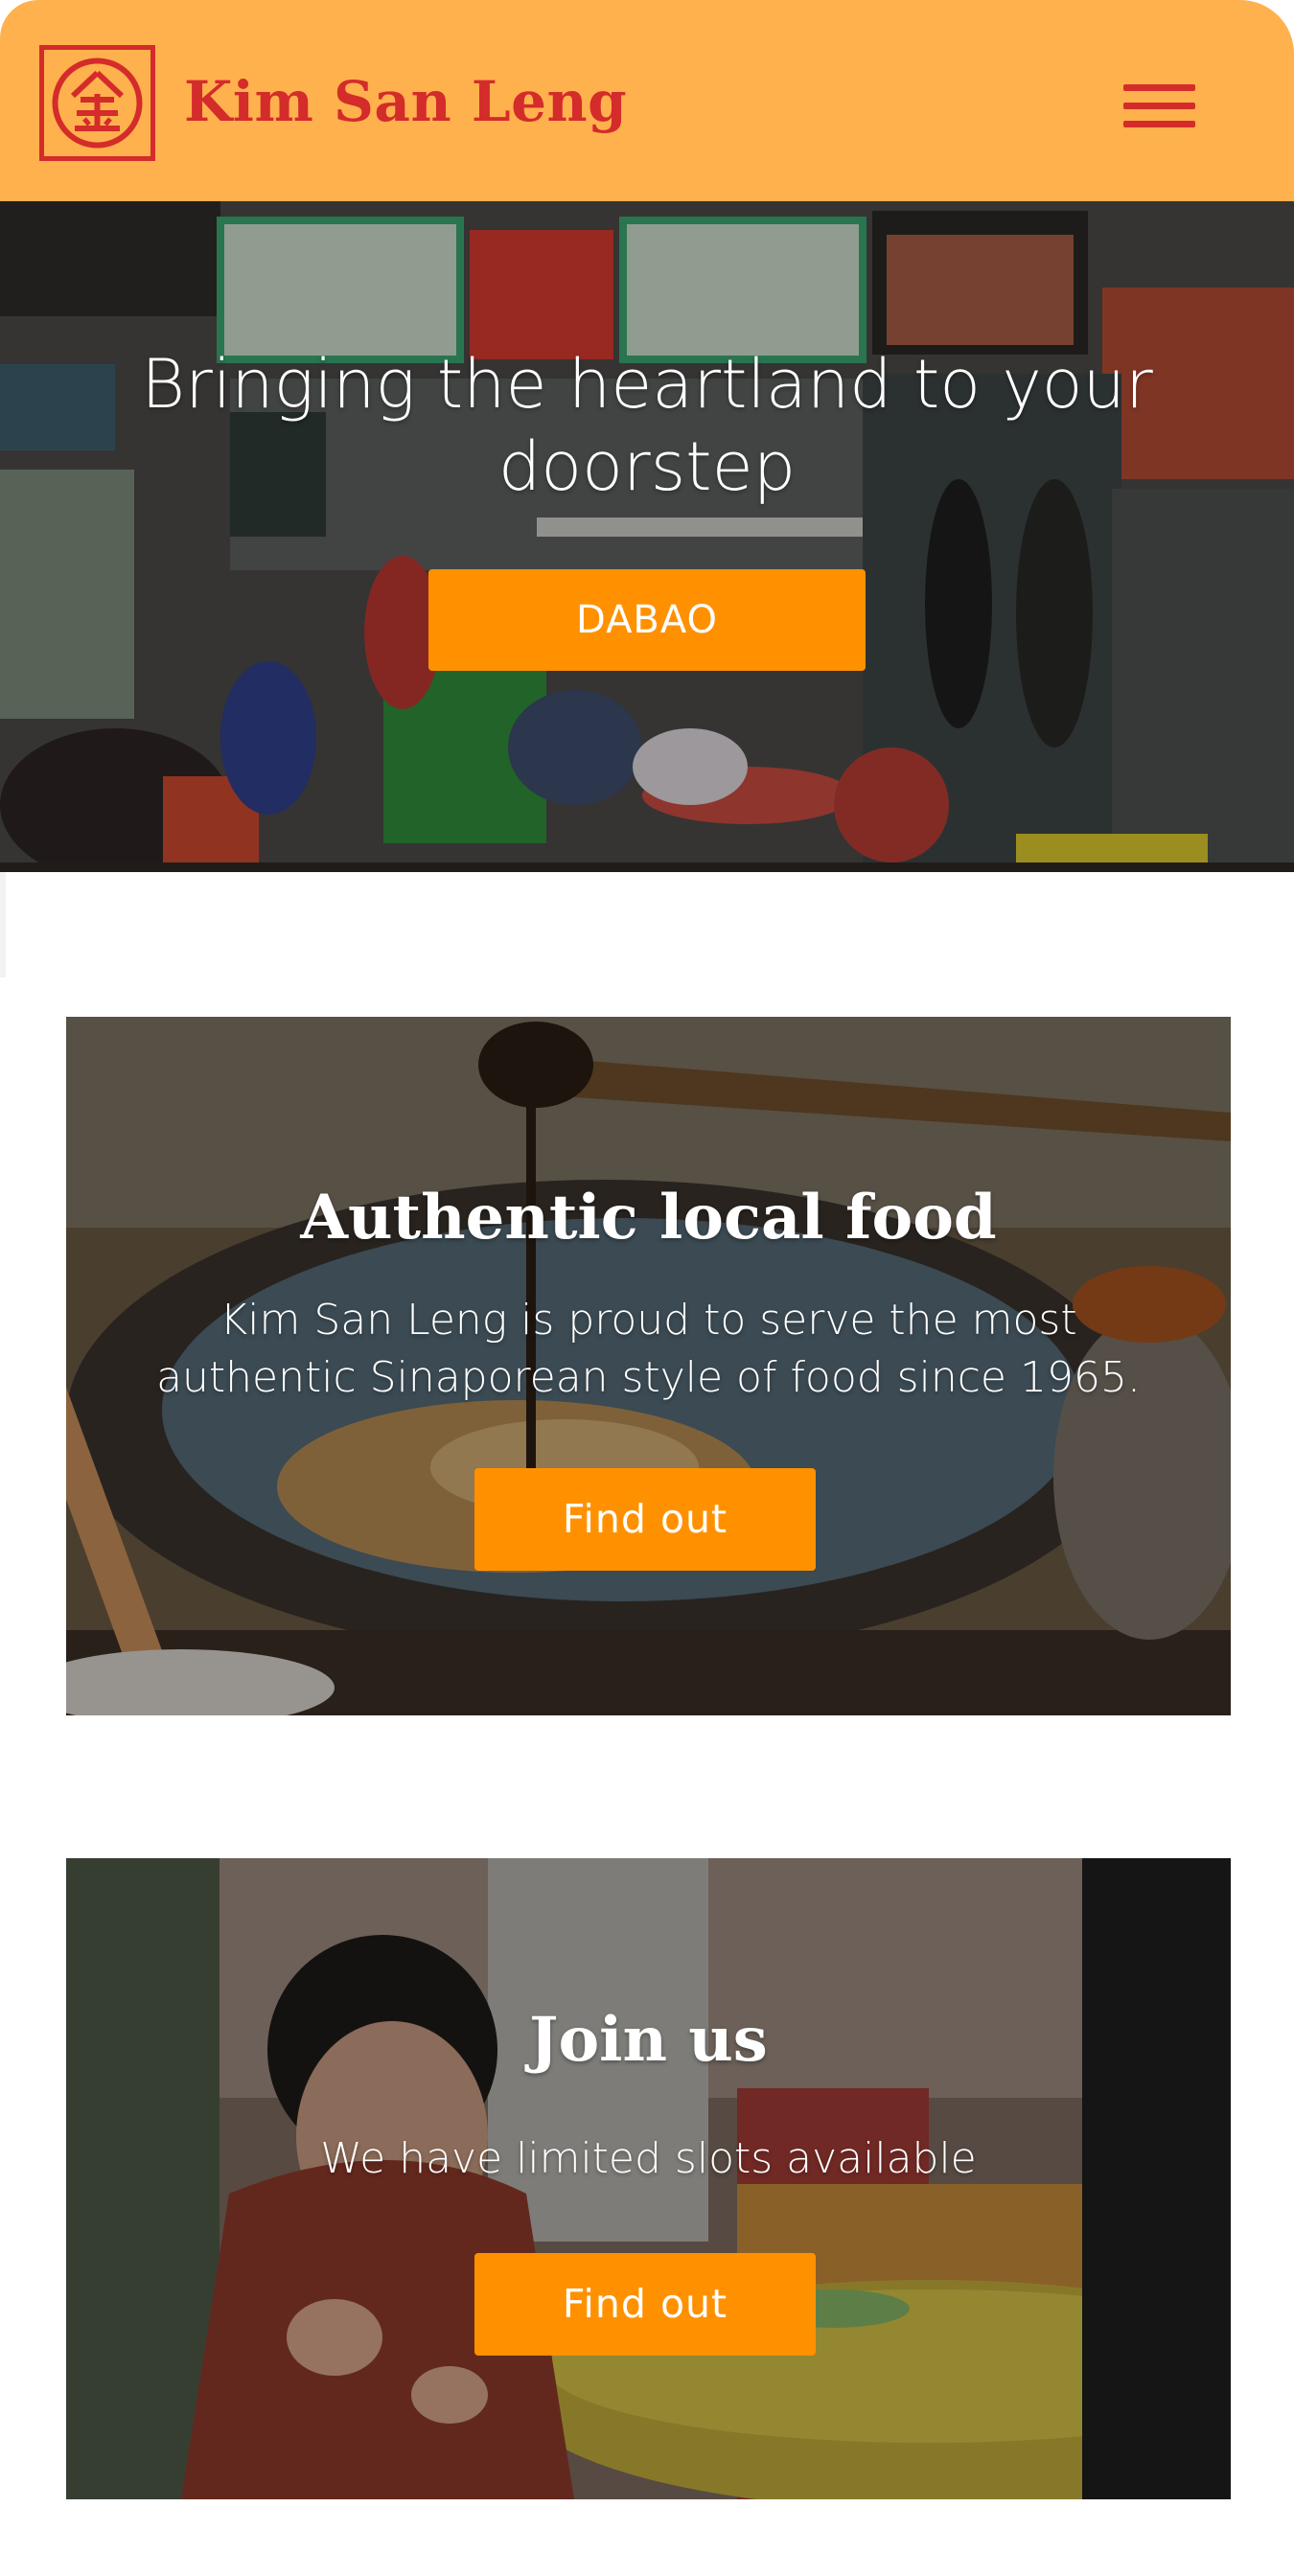 Image resolution: width=1294 pixels, height=2576 pixels. Describe the element at coordinates (648, 2158) in the screenshot. I see `section-description: We have limited slots available` at that location.